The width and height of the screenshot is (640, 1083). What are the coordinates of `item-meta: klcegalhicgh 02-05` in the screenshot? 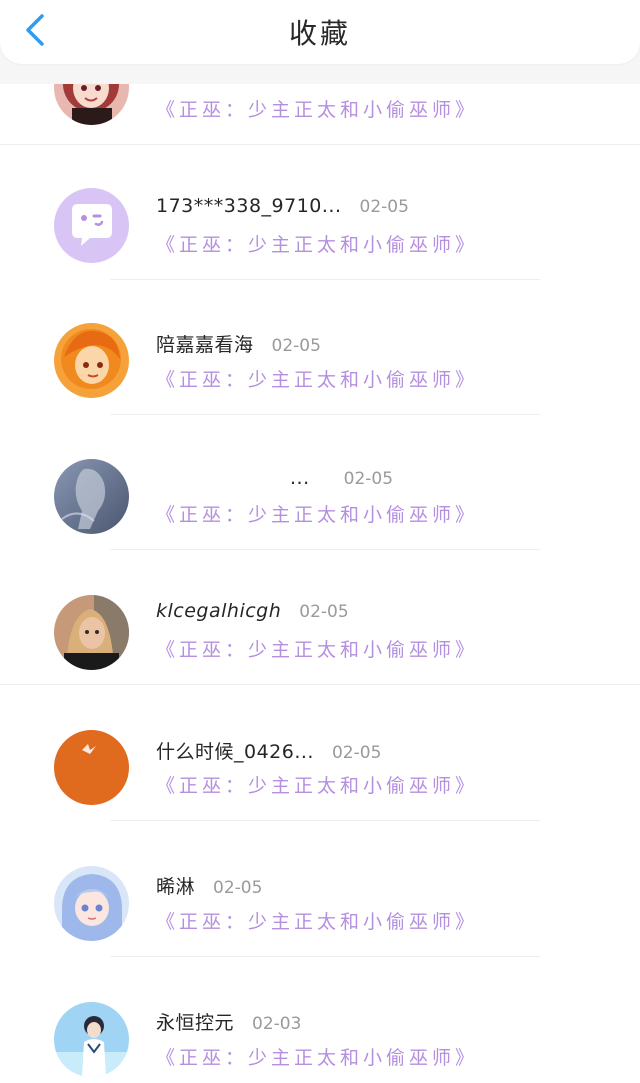 It's located at (252, 611).